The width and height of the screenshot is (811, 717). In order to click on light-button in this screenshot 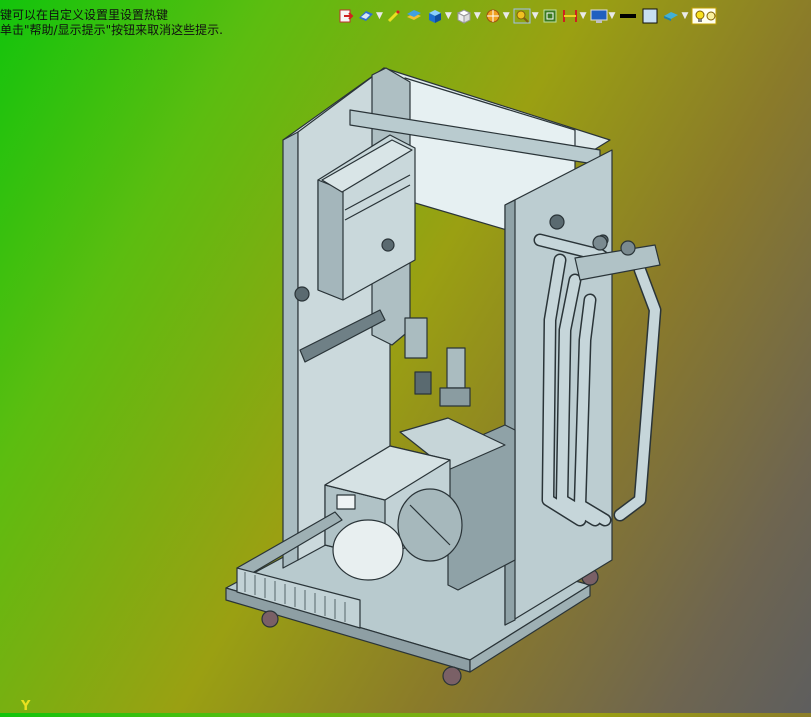, I will do `click(704, 16)`.